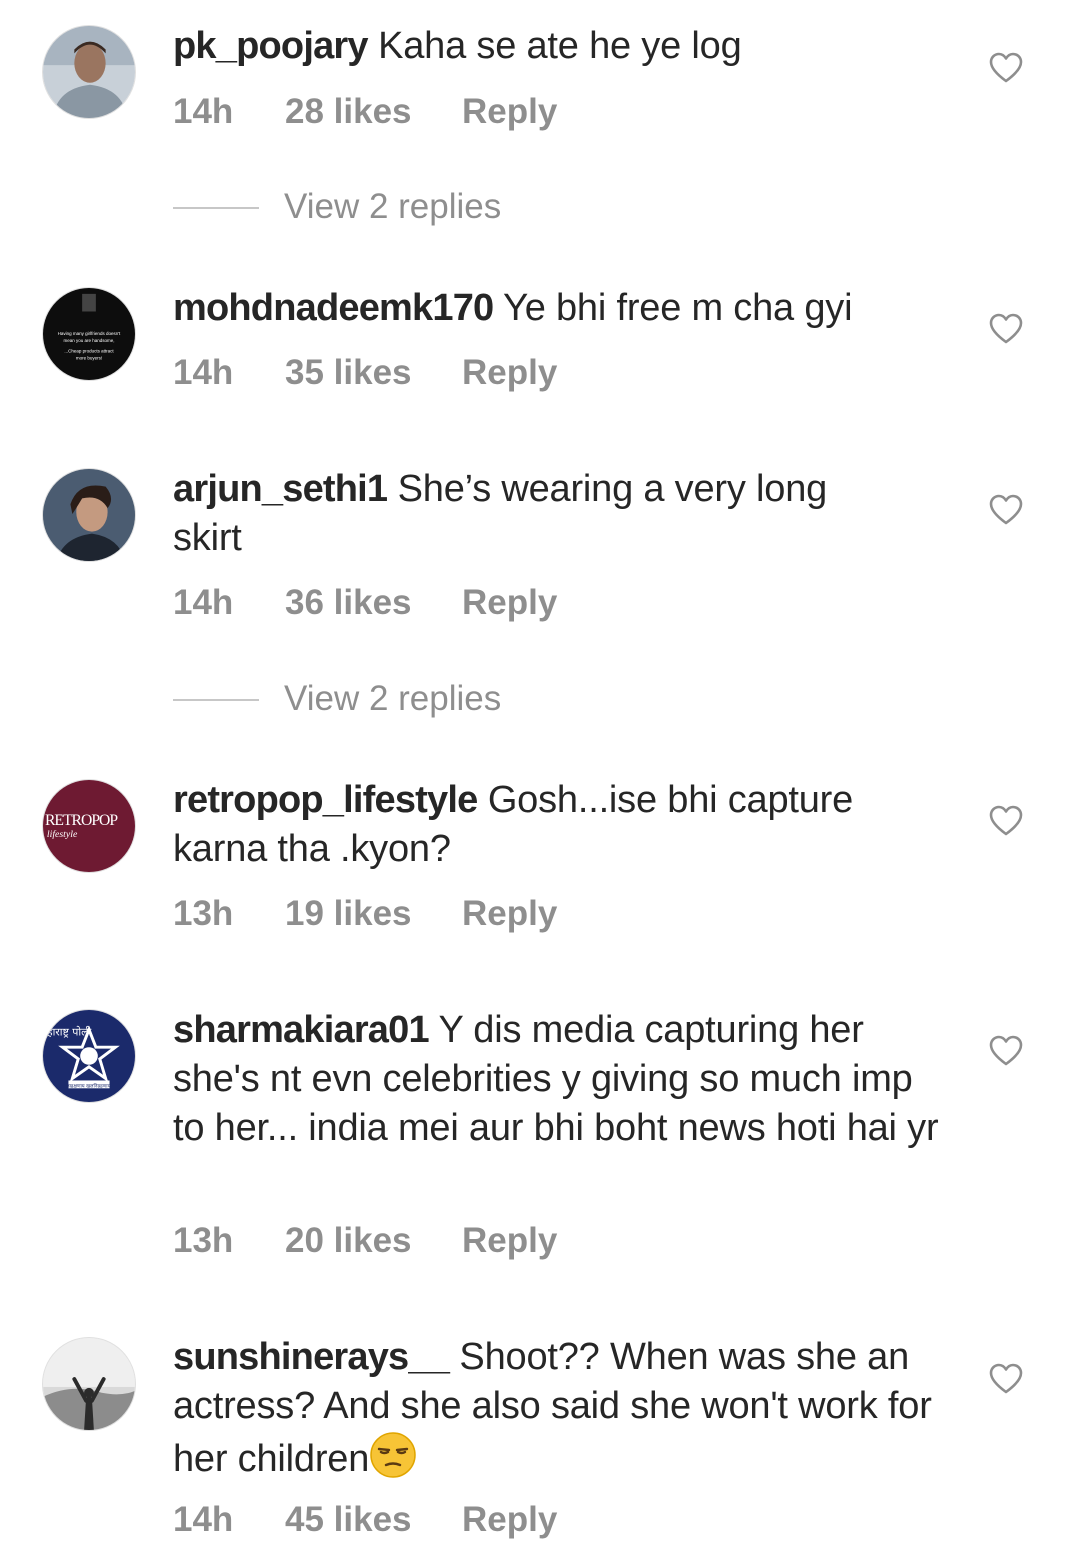  I want to click on likes-count: 28 likes, so click(348, 112).